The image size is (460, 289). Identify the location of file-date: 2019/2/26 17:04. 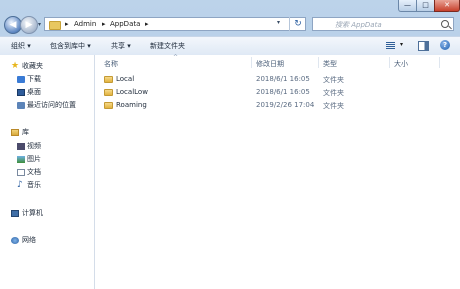
(285, 105).